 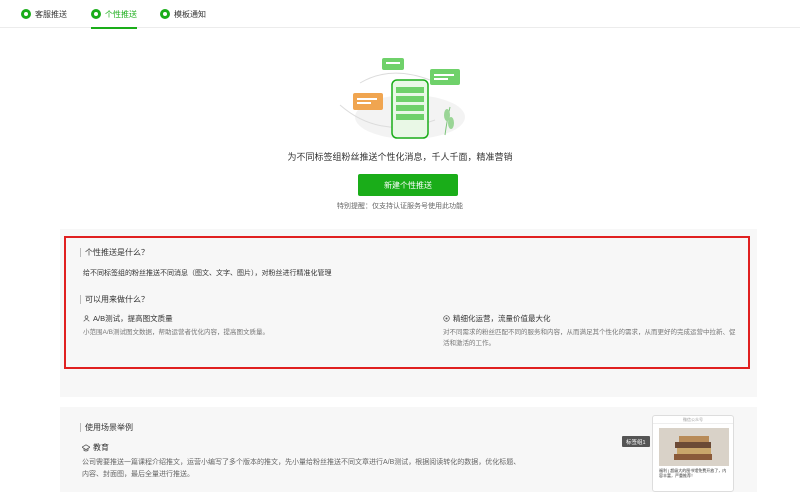 I want to click on feature-title: A/B测试，提高图文质量, so click(x=133, y=318).